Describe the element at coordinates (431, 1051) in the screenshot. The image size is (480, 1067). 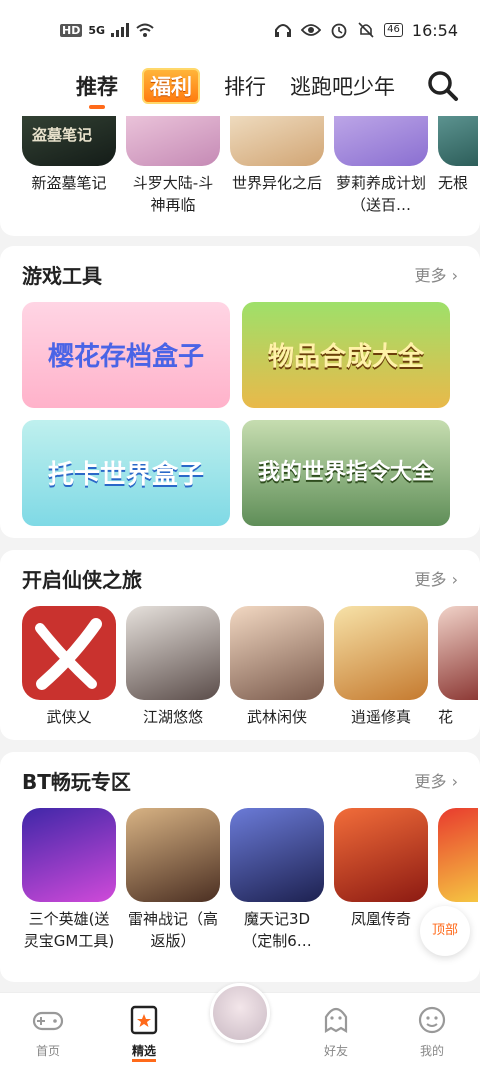
I see `tab-label: 我的` at that location.